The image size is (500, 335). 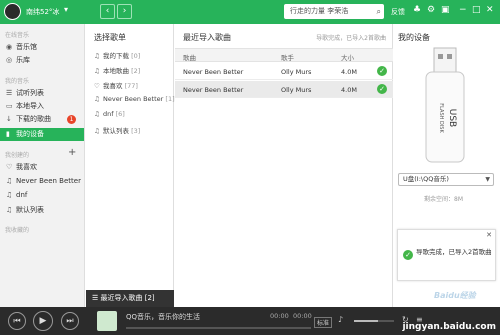 I want to click on sidebar-item-favorites: ♡ 我喜欢, so click(x=42, y=167).